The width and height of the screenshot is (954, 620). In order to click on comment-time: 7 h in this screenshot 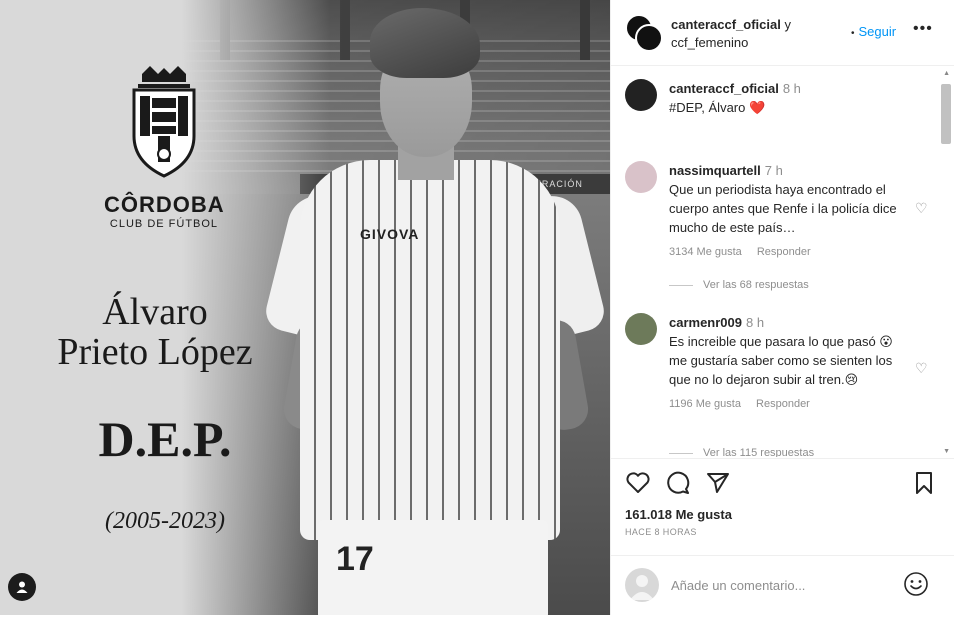, I will do `click(773, 170)`.